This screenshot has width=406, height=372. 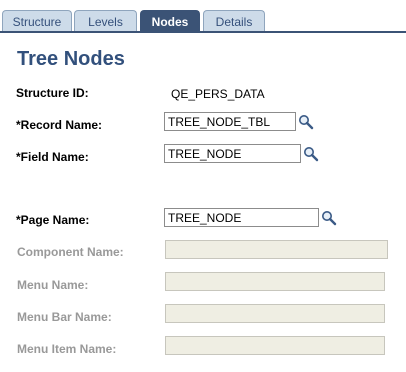 I want to click on page-name-lookup-icon, so click(x=329, y=218).